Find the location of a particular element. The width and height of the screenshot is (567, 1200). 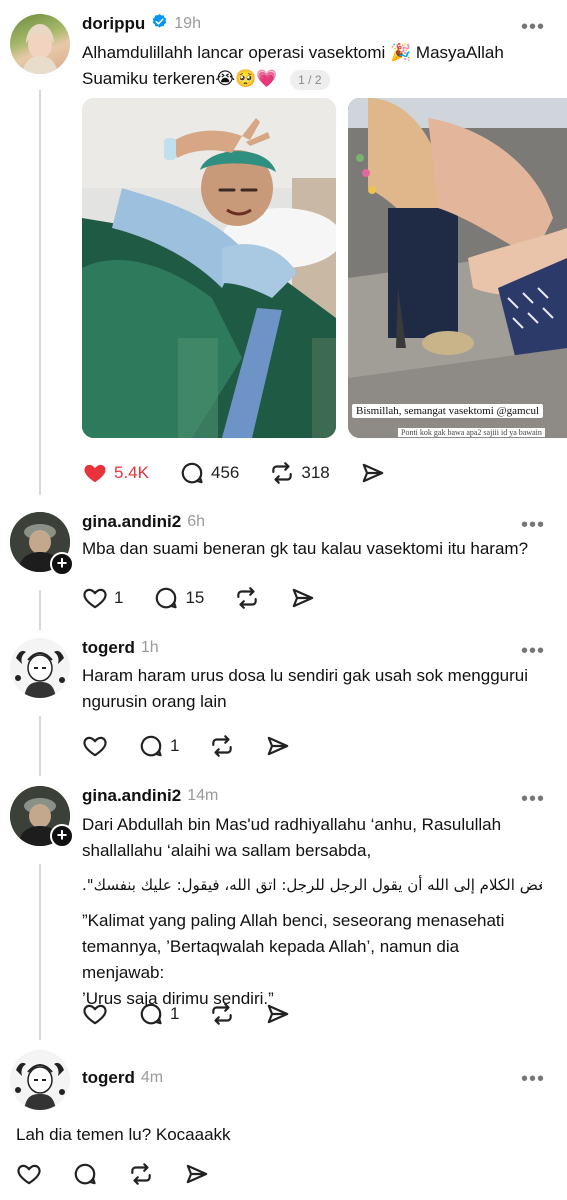

comment-actions is located at coordinates (128, 1174).